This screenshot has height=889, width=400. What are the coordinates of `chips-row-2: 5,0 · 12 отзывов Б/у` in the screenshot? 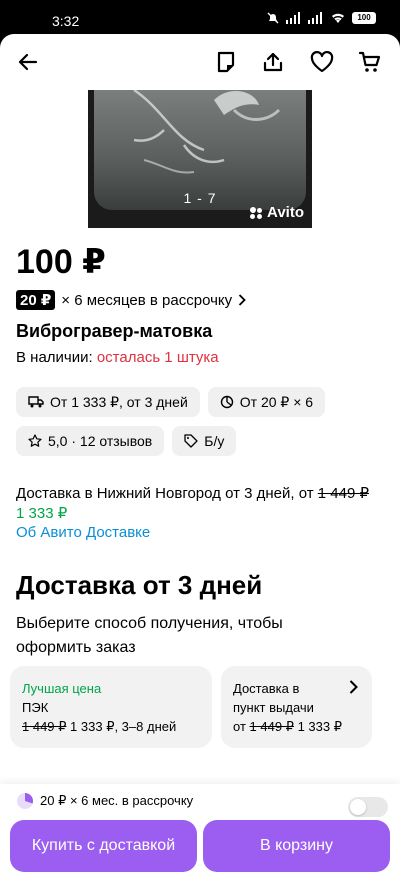 It's located at (200, 441).